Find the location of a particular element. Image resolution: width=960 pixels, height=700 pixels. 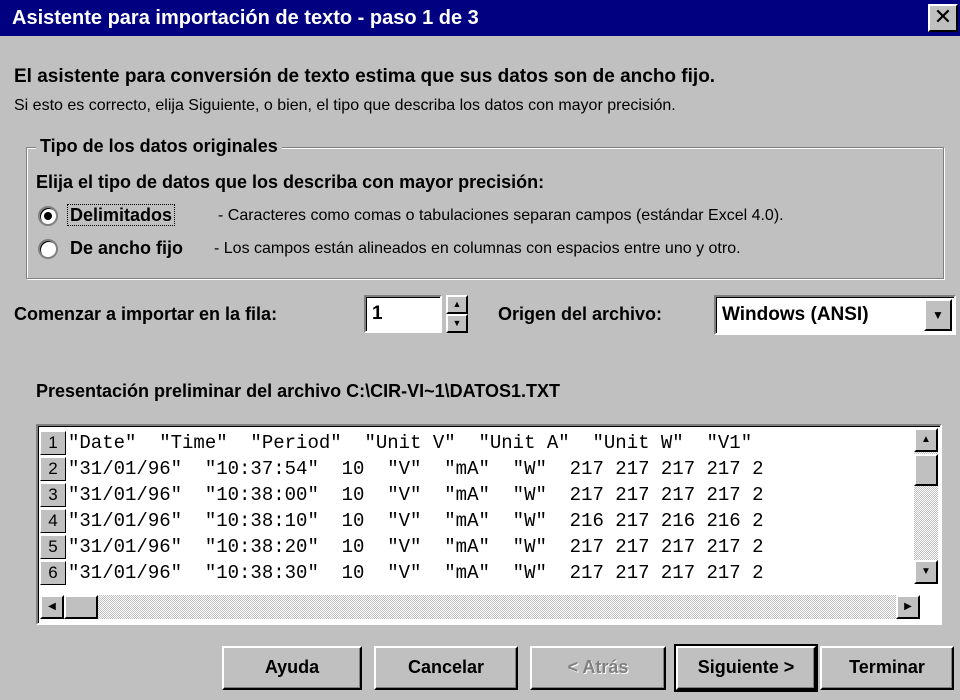

scroll-down-icon: ▼ is located at coordinates (926, 572).